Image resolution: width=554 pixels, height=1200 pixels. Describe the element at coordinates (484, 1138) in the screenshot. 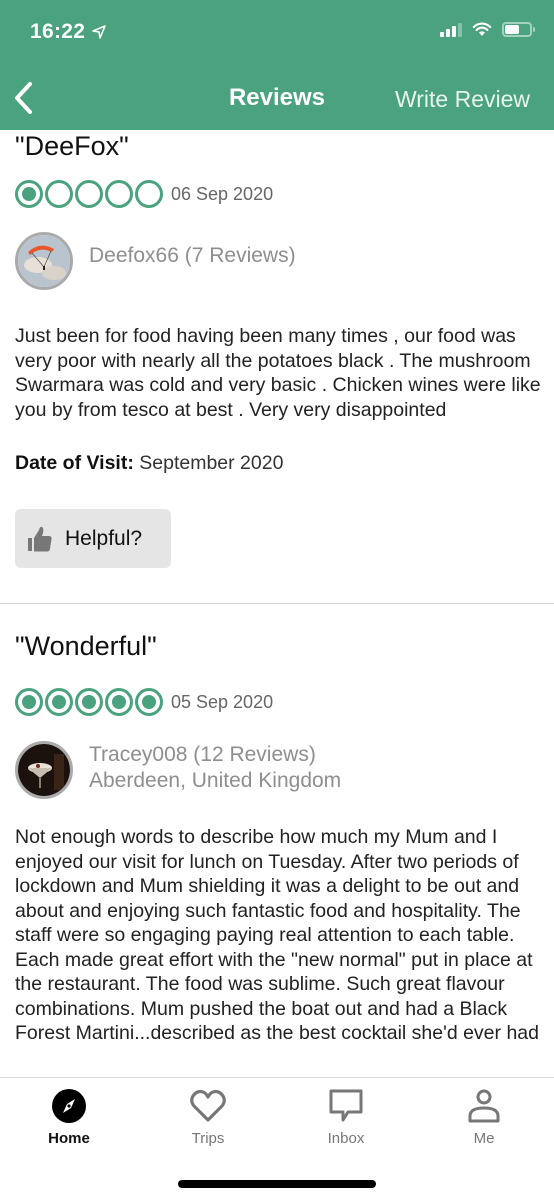

I see `tab-label: Me` at that location.